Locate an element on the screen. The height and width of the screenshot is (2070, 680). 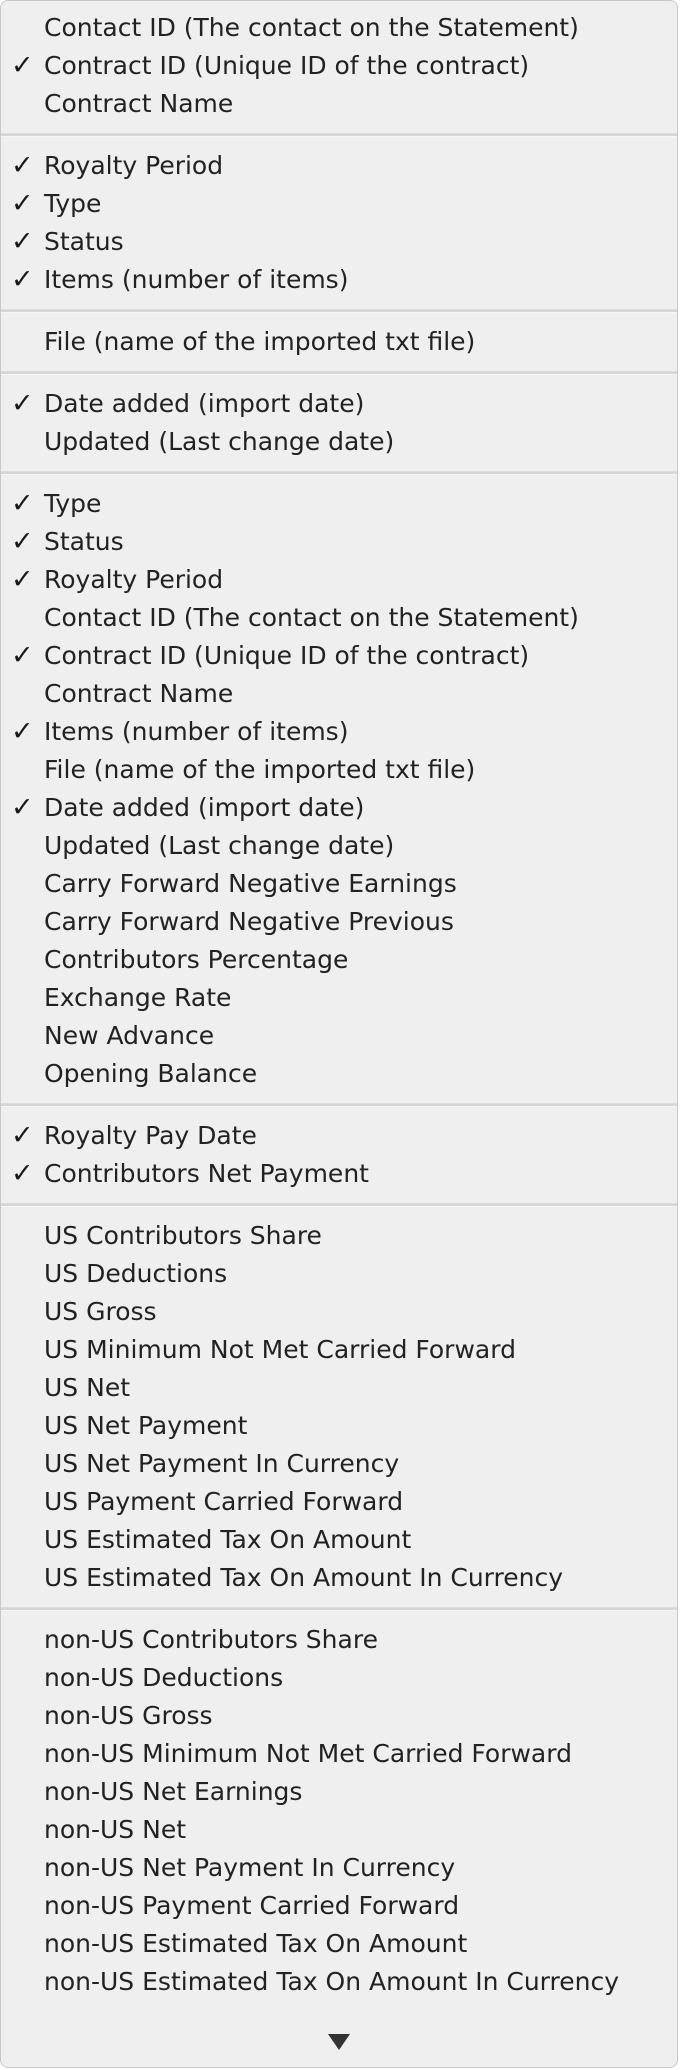
menu-item-label: US Net Payment is located at coordinates (146, 1425).